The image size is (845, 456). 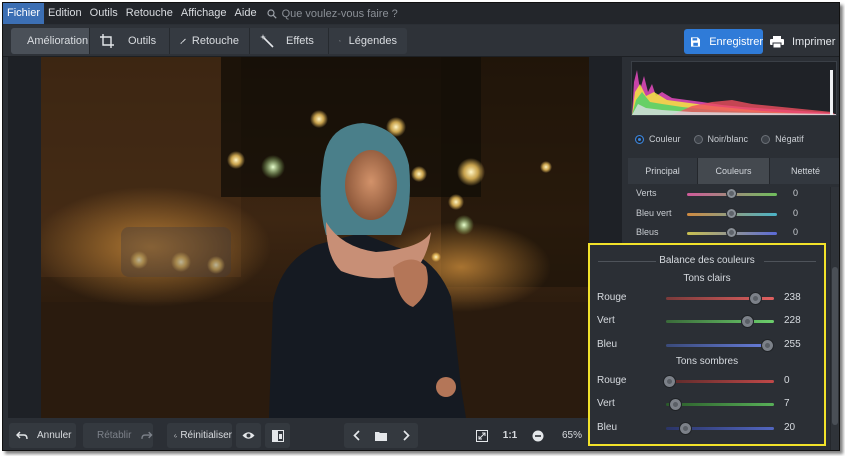 I want to click on menu-aide: Aide, so click(x=246, y=13).